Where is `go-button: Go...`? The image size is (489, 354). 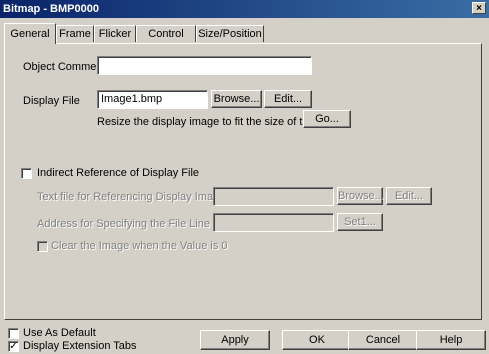
go-button: Go... is located at coordinates (327, 119).